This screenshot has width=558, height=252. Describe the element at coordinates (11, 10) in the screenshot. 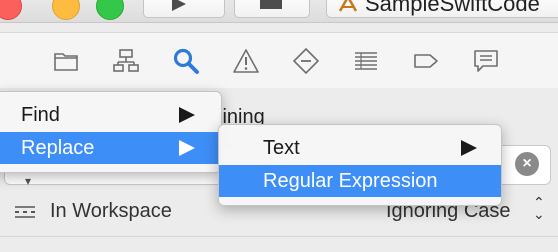

I see `close-window-button` at that location.